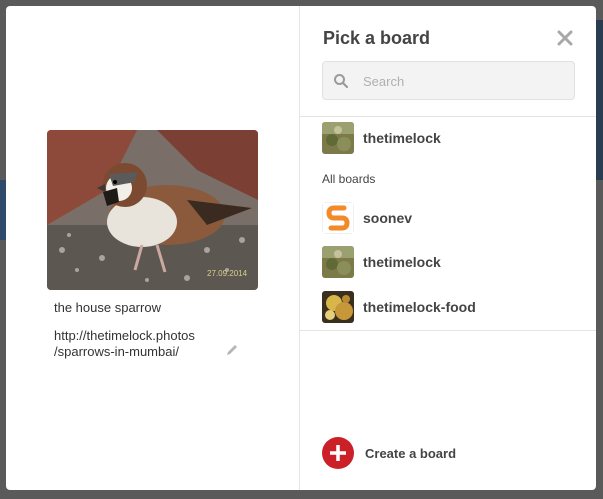 The image size is (603, 499). I want to click on board-item-thetimelock: thetimelock, so click(447, 262).